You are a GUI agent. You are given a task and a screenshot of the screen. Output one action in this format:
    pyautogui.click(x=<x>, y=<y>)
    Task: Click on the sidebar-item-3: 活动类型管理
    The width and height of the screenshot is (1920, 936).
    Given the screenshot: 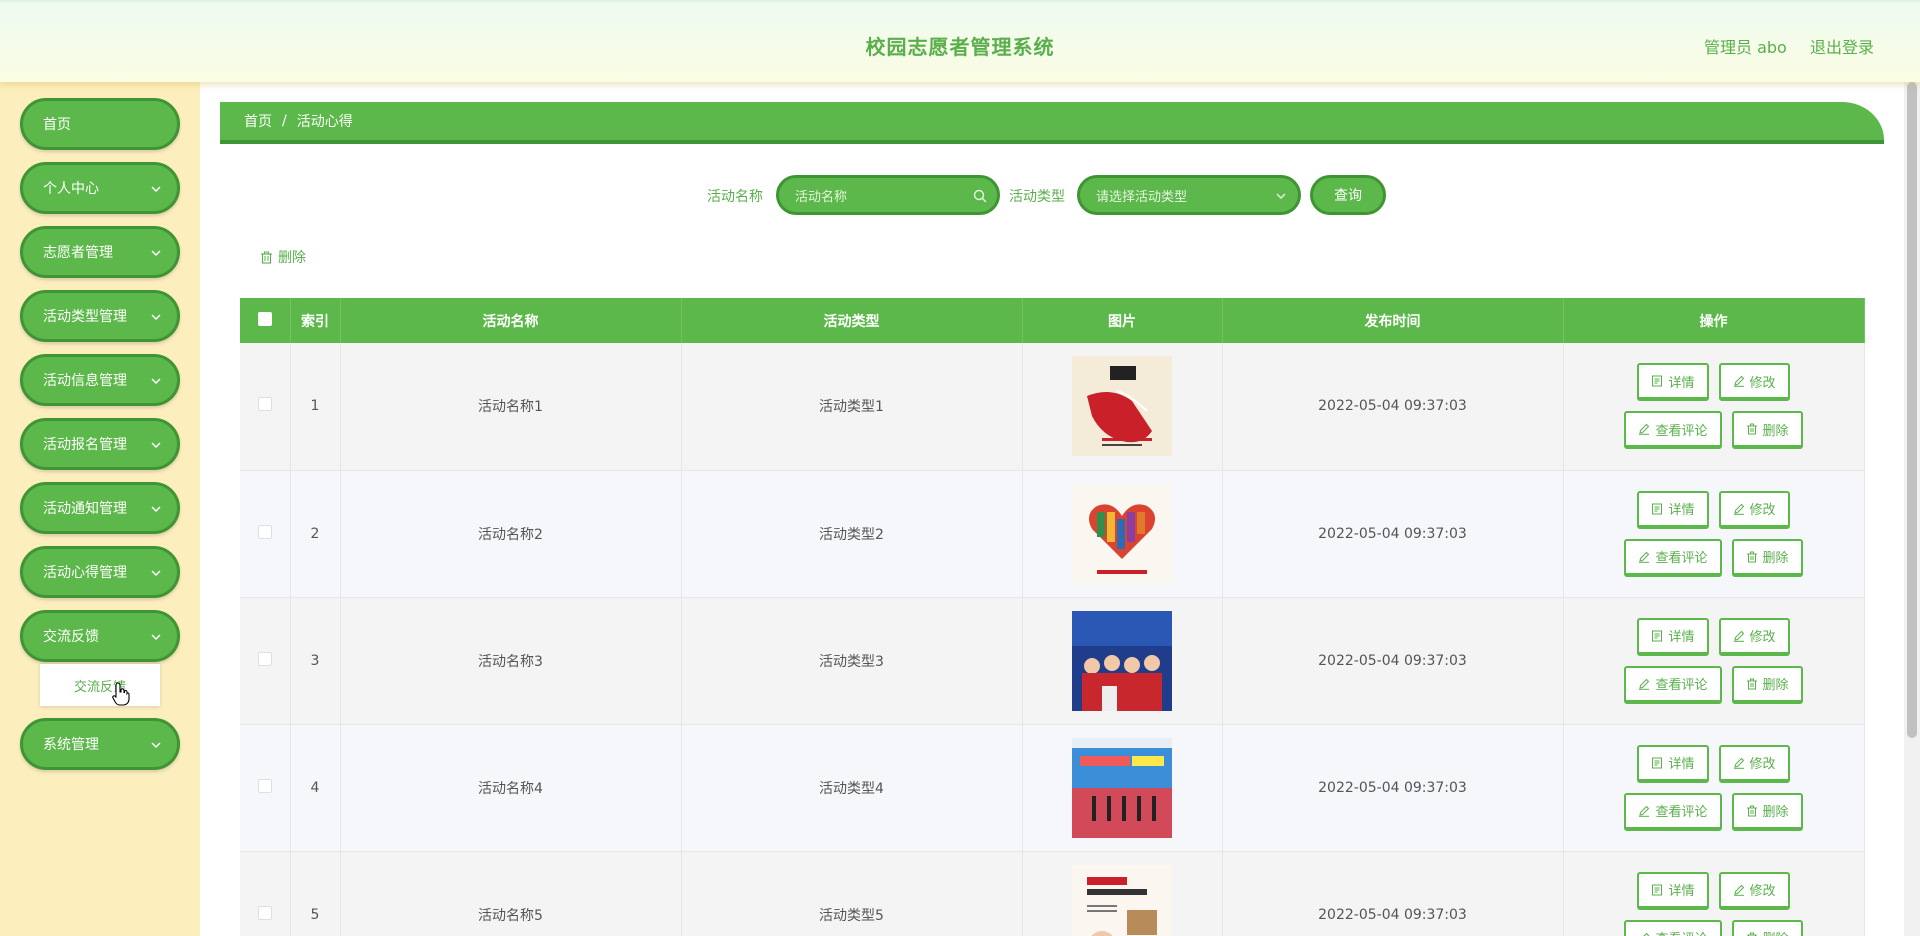 What is the action you would take?
    pyautogui.click(x=100, y=316)
    